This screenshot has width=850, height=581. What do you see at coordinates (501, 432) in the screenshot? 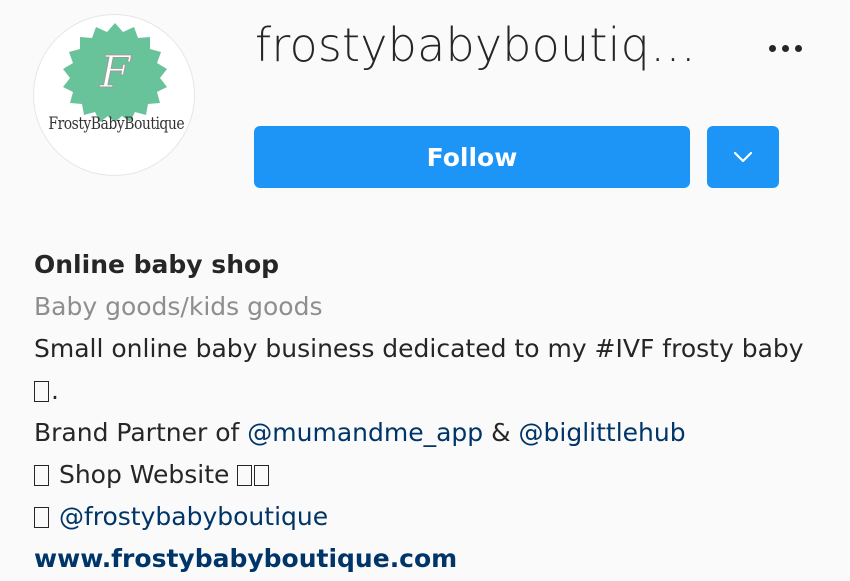
I see `bio-text: &` at bounding box center [501, 432].